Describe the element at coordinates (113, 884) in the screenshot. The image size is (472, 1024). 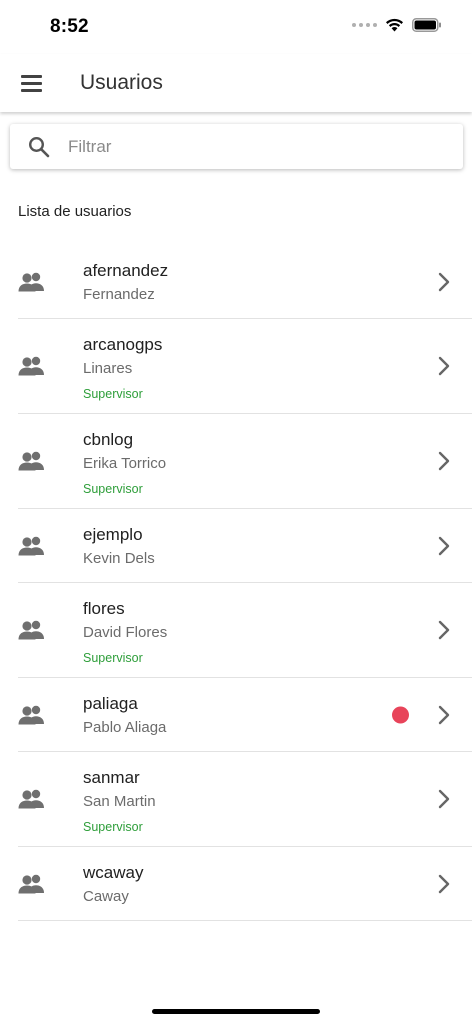
I see `user-text: wcaway Caway` at that location.